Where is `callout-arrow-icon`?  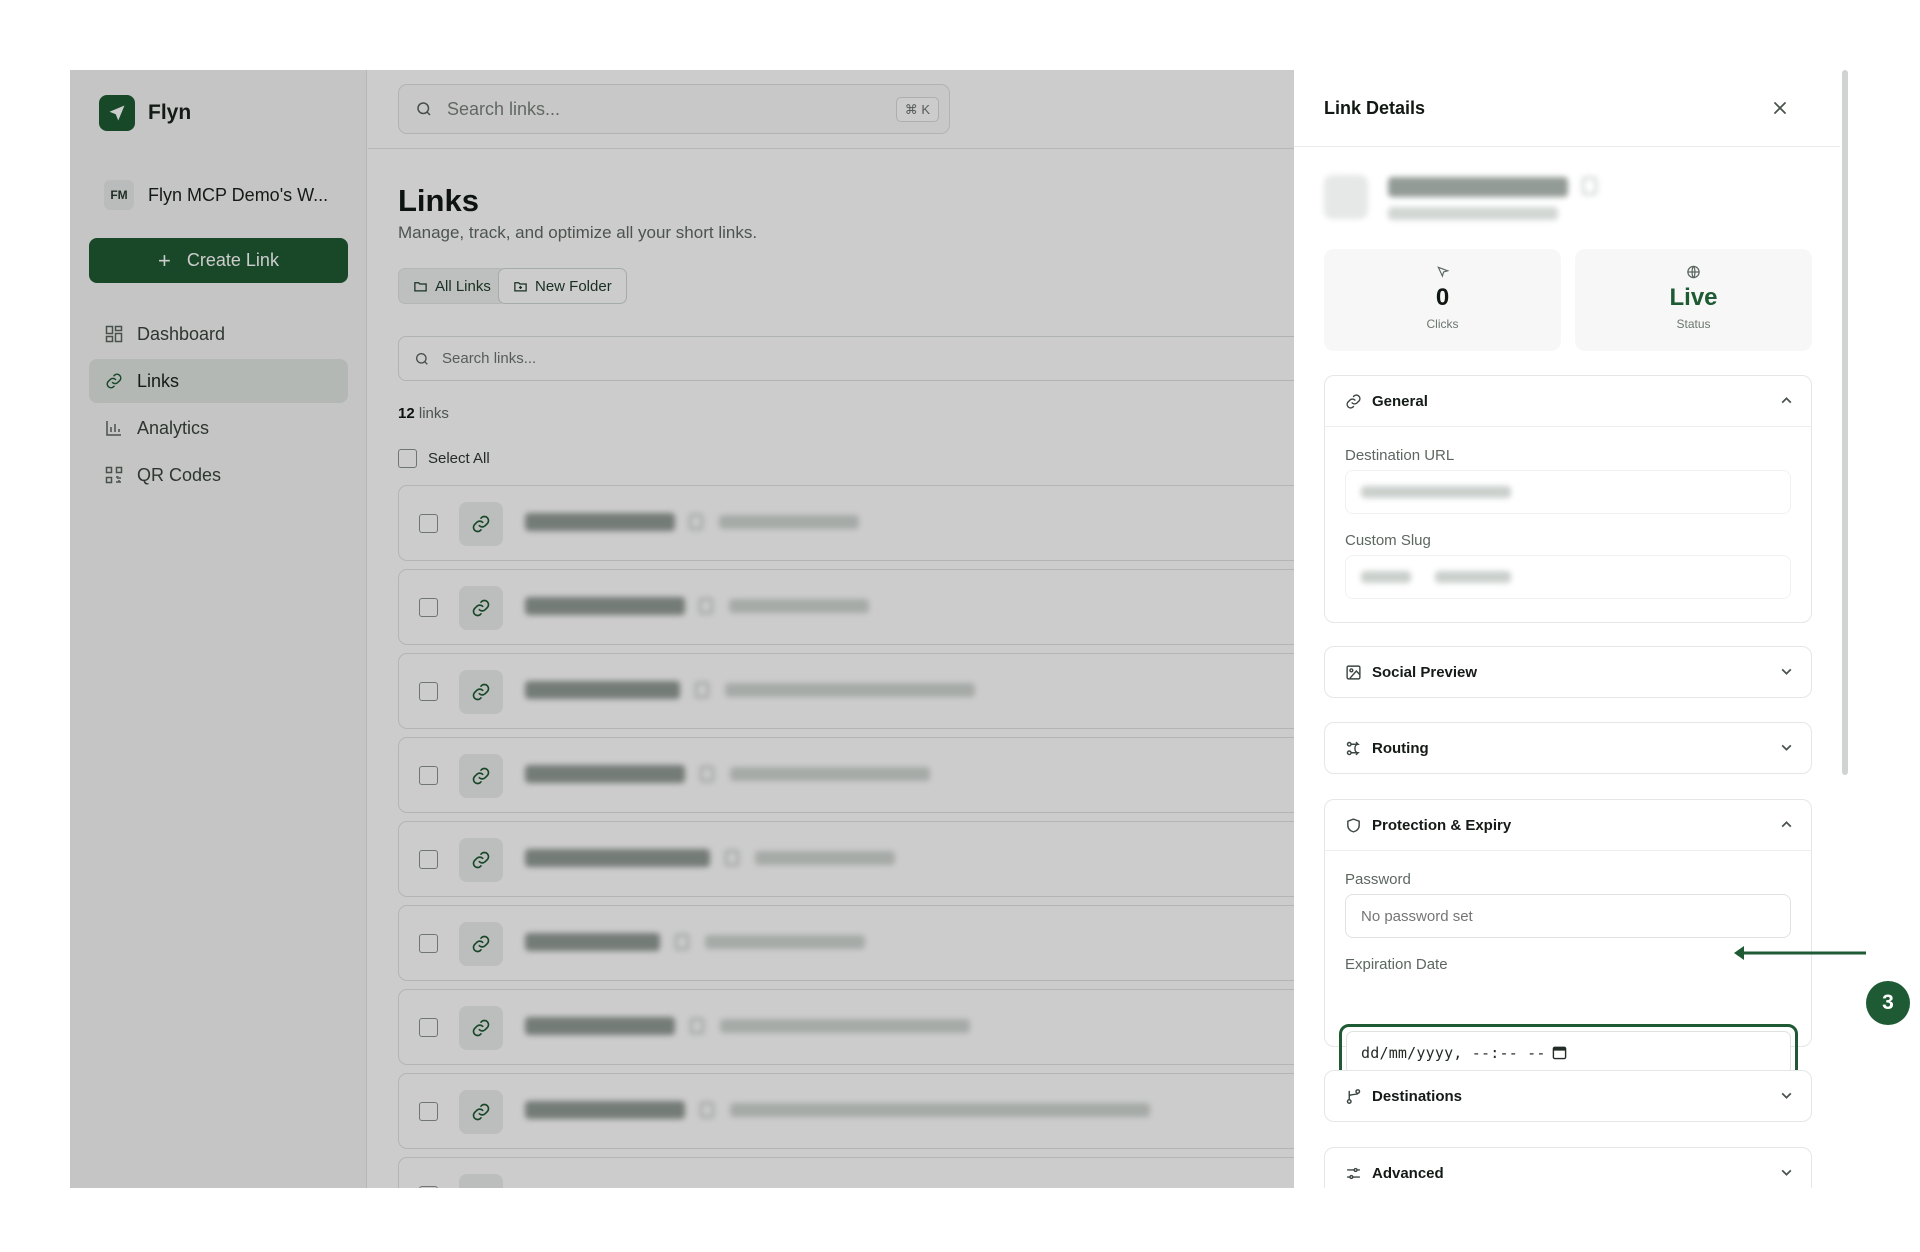
callout-arrow-icon is located at coordinates (1800, 953).